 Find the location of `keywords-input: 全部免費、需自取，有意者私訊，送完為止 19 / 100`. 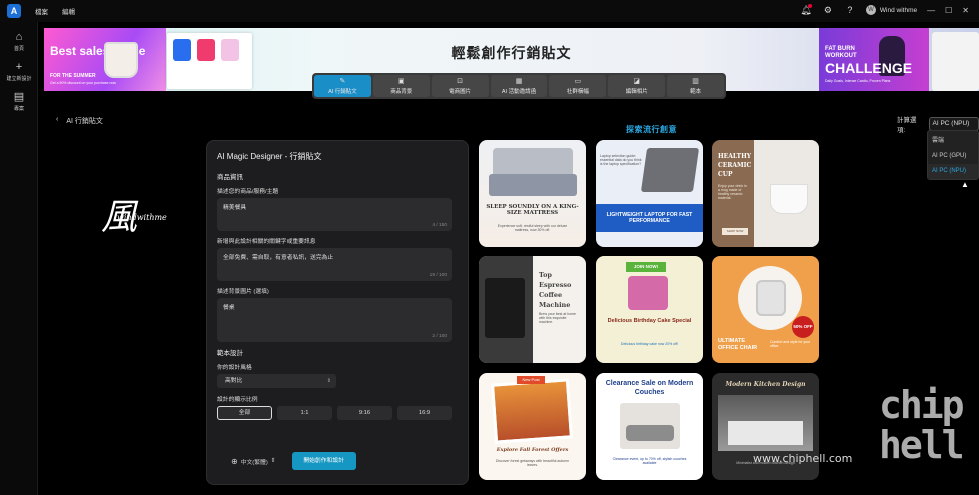

keywords-input: 全部免費、需自取，有意者私訊，送完為止 19 / 100 is located at coordinates (334, 264).